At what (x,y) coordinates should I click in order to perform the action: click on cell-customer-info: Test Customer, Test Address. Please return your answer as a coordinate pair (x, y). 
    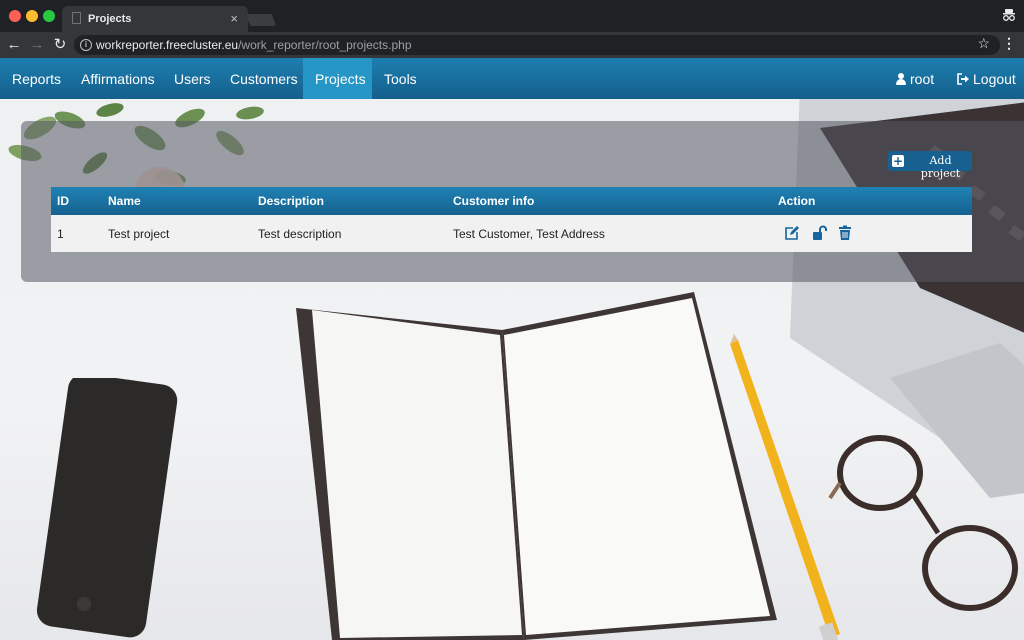
    Looking at the image, I should click on (529, 234).